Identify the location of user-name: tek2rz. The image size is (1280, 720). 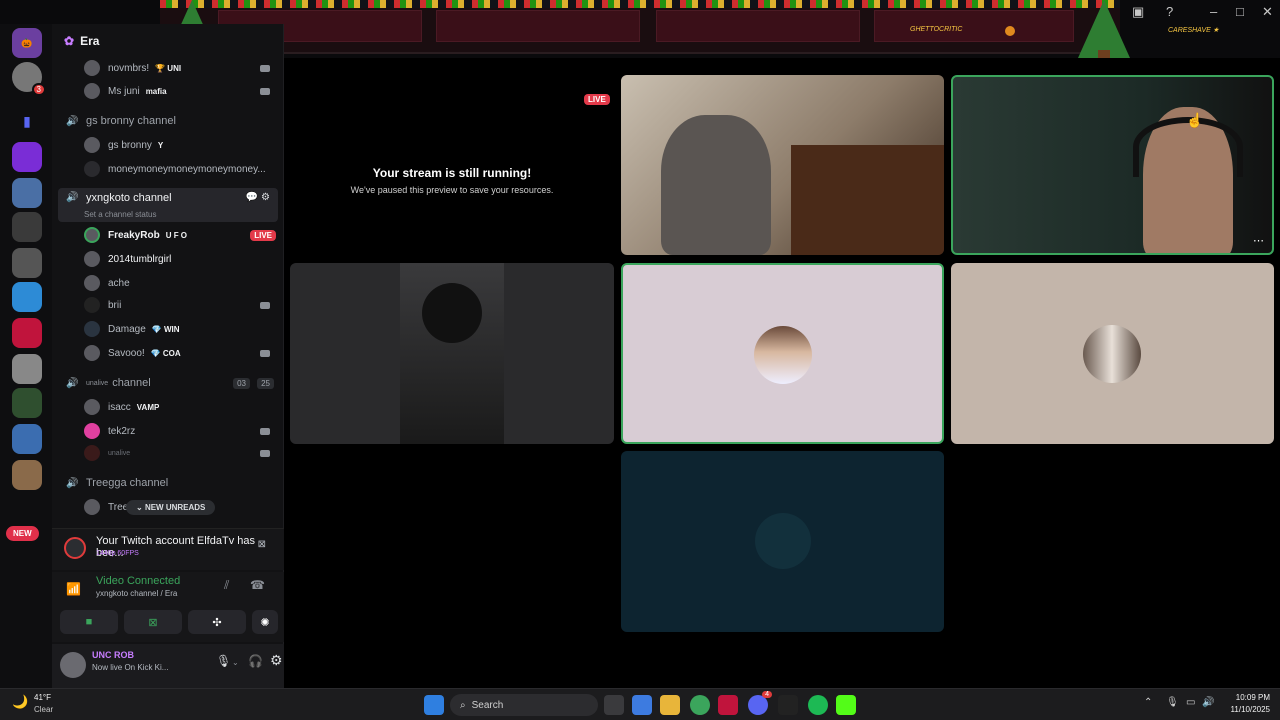
(122, 431).